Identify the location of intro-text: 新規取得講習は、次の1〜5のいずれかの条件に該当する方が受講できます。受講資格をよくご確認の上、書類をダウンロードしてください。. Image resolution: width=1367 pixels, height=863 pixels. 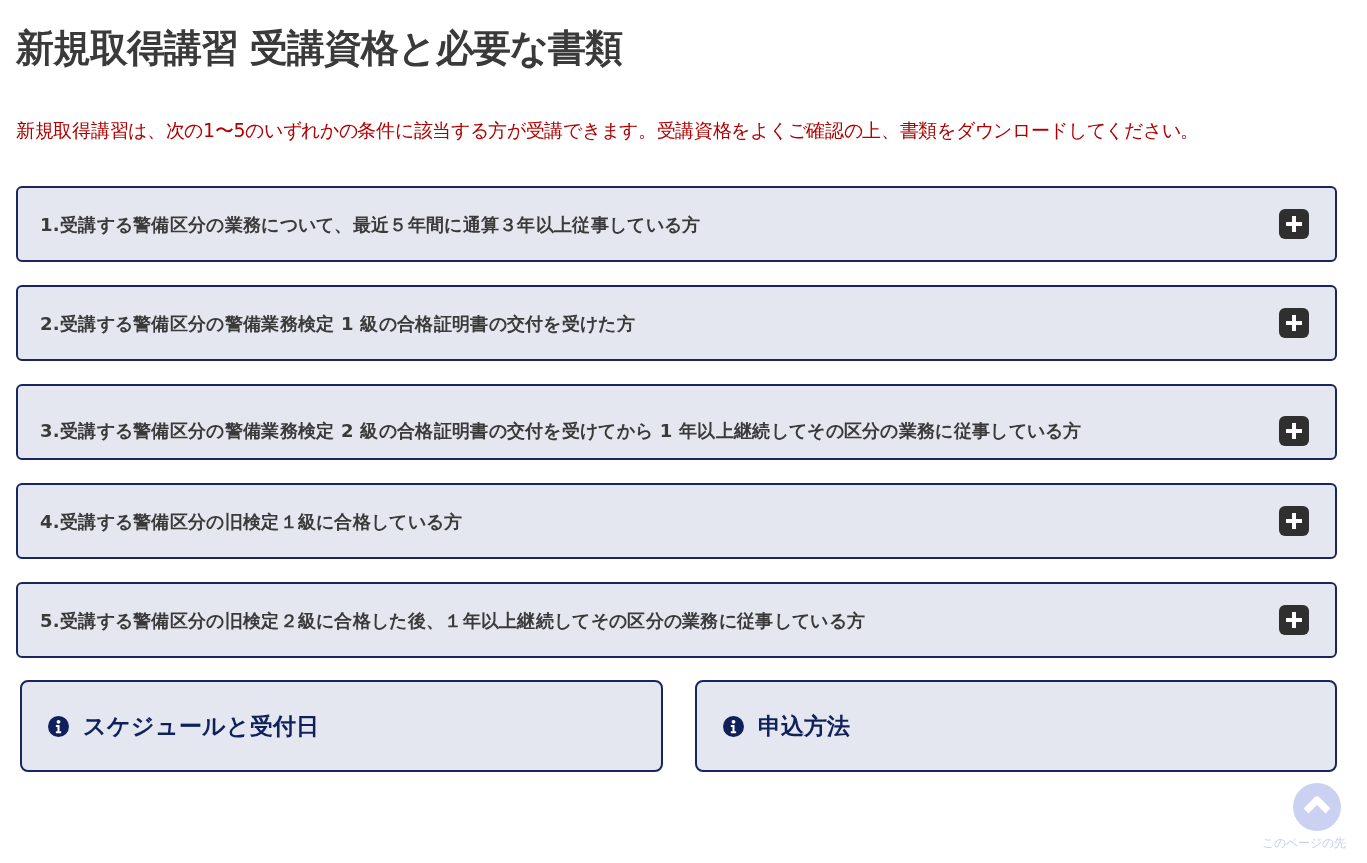
(608, 130).